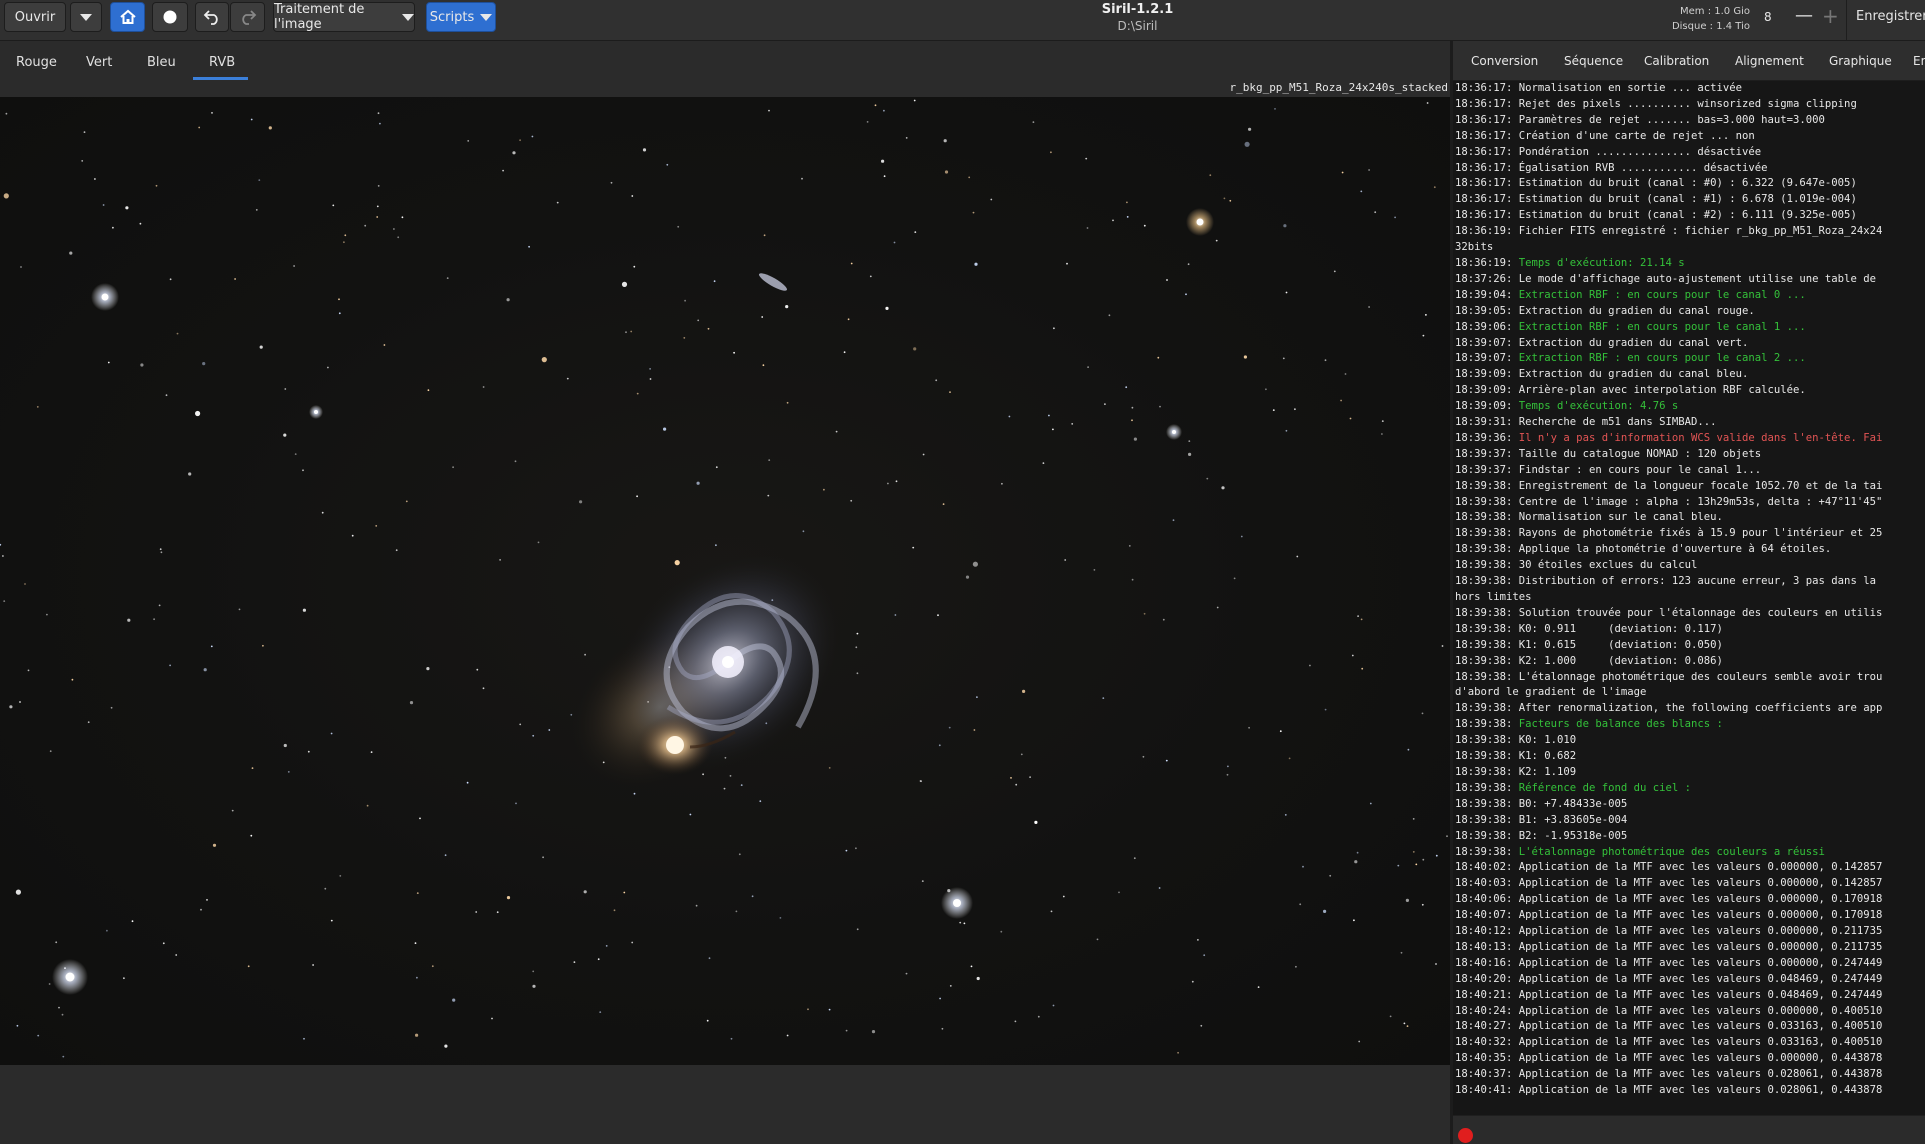 The width and height of the screenshot is (1925, 1144). I want to click on log-timestamp: 18:36:17:, so click(1484, 119).